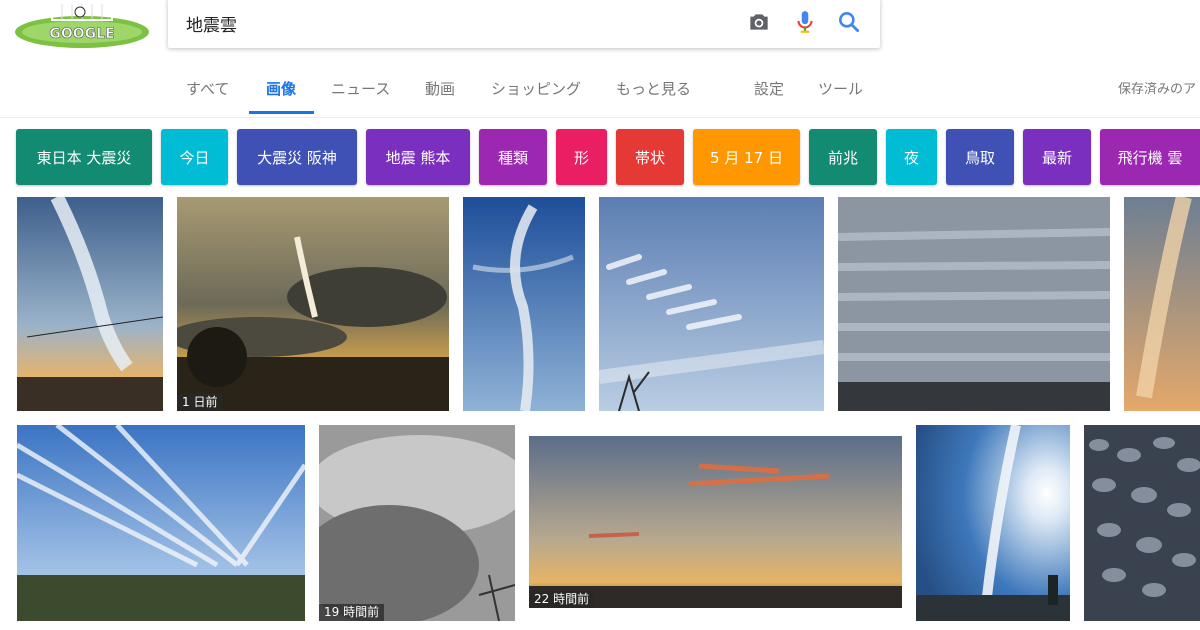 This screenshot has height=630, width=1200. What do you see at coordinates (352, 612) in the screenshot?
I see `timestamp-badge: 19 時間前` at bounding box center [352, 612].